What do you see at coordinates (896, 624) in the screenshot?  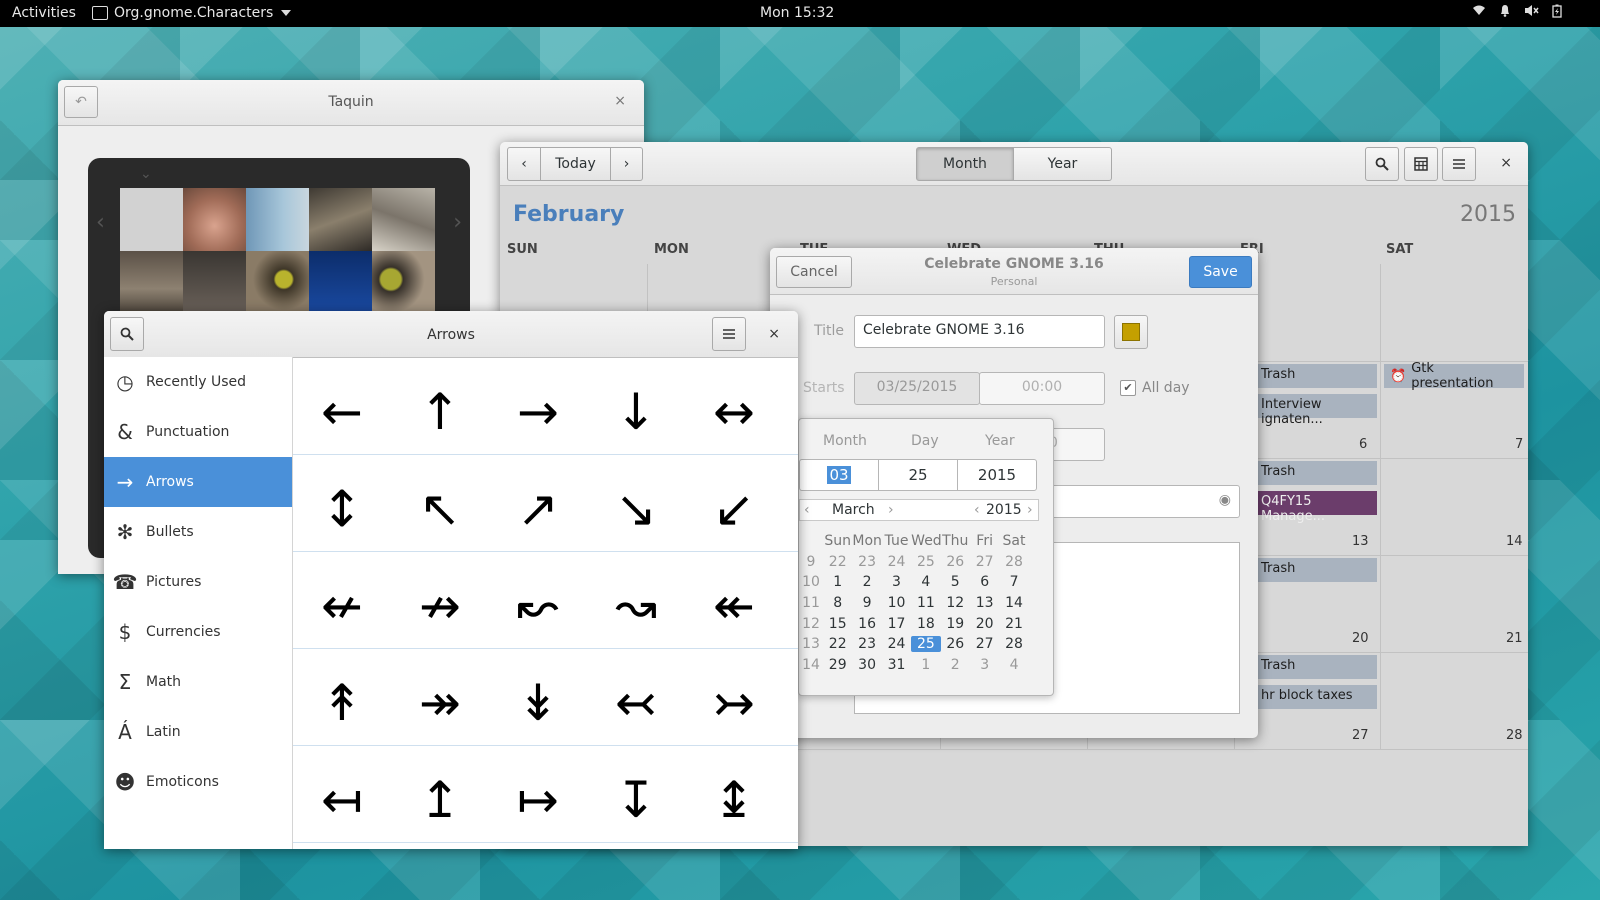 I see `day-cell: 17` at bounding box center [896, 624].